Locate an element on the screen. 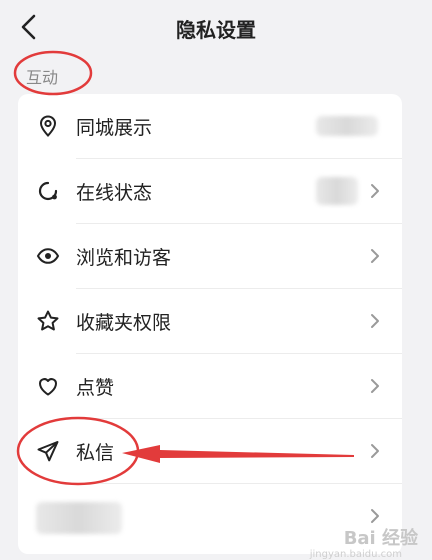 Image resolution: width=432 pixels, height=560 pixels. row-likes: 点赞 is located at coordinates (210, 386).